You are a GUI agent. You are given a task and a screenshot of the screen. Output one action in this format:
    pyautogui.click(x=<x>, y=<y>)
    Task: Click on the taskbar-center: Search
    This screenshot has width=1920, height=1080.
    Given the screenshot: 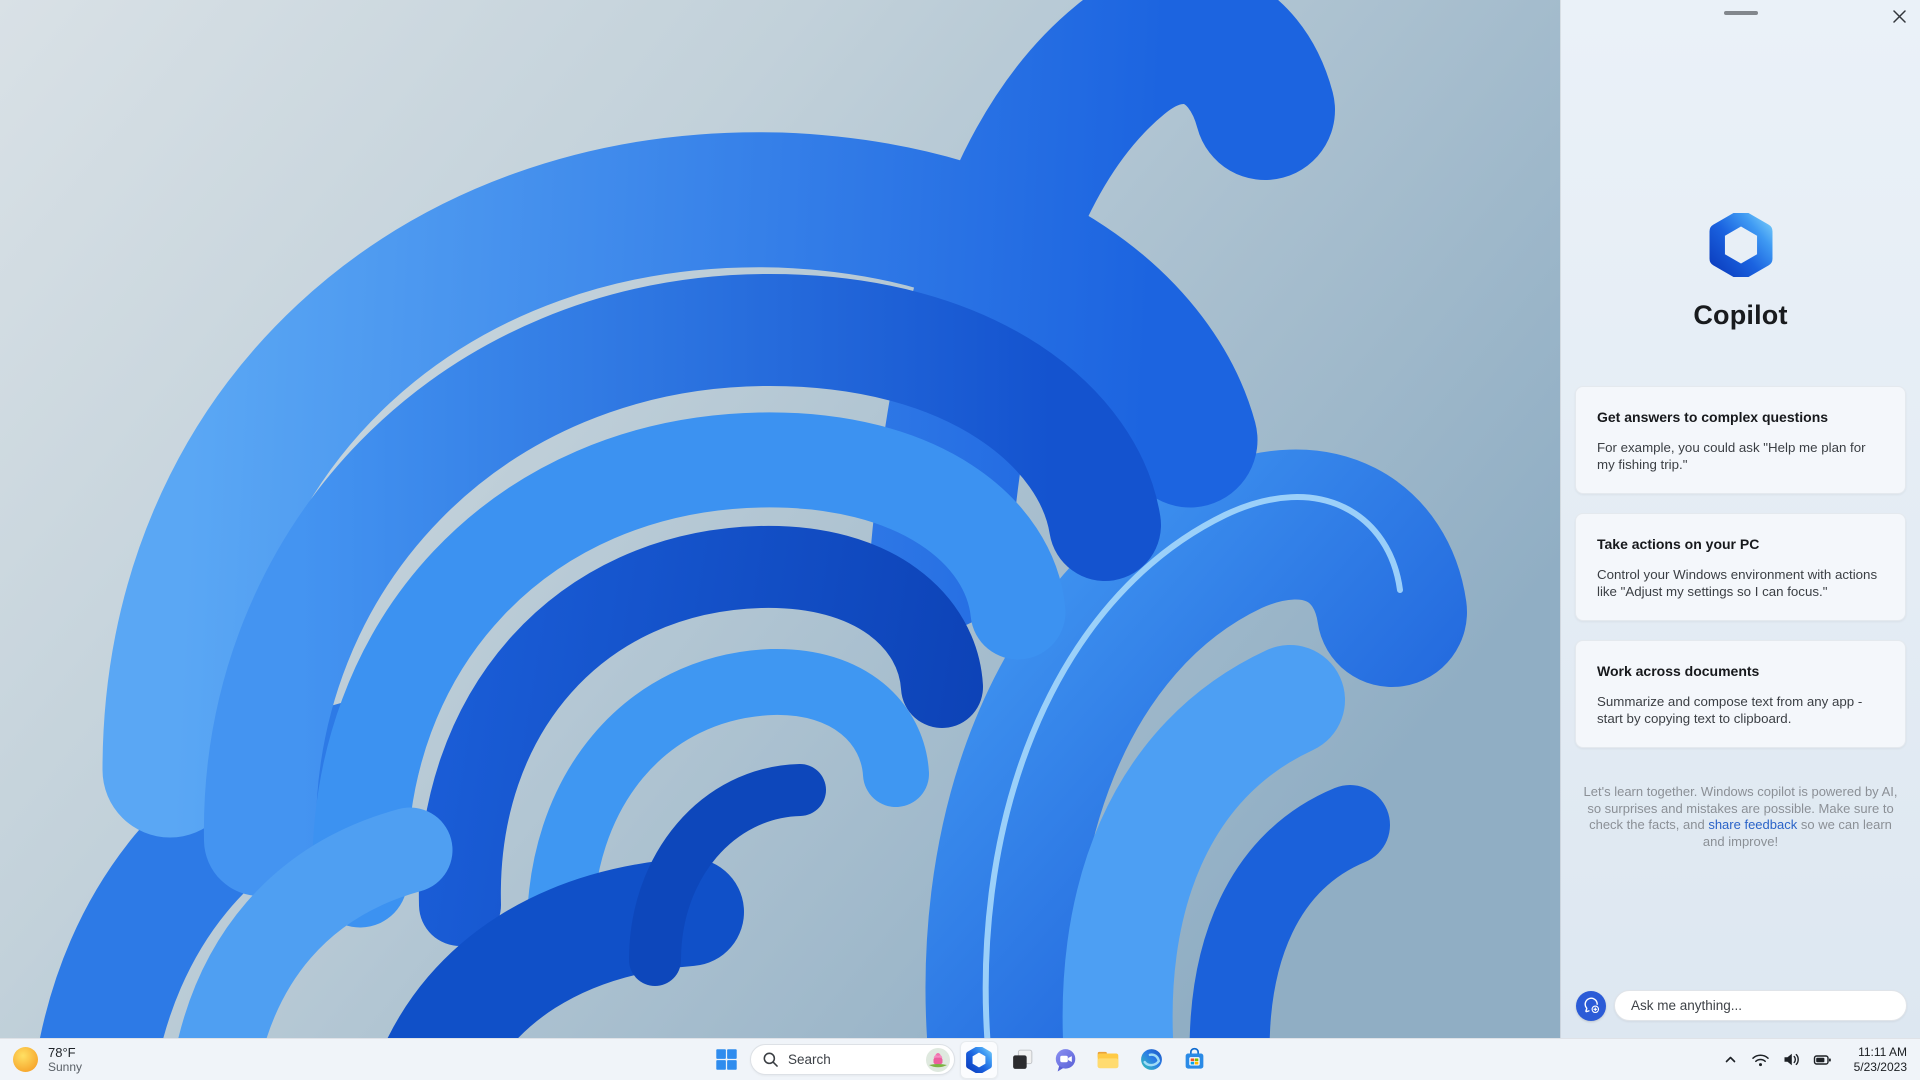 What is the action you would take?
    pyautogui.click(x=960, y=1059)
    